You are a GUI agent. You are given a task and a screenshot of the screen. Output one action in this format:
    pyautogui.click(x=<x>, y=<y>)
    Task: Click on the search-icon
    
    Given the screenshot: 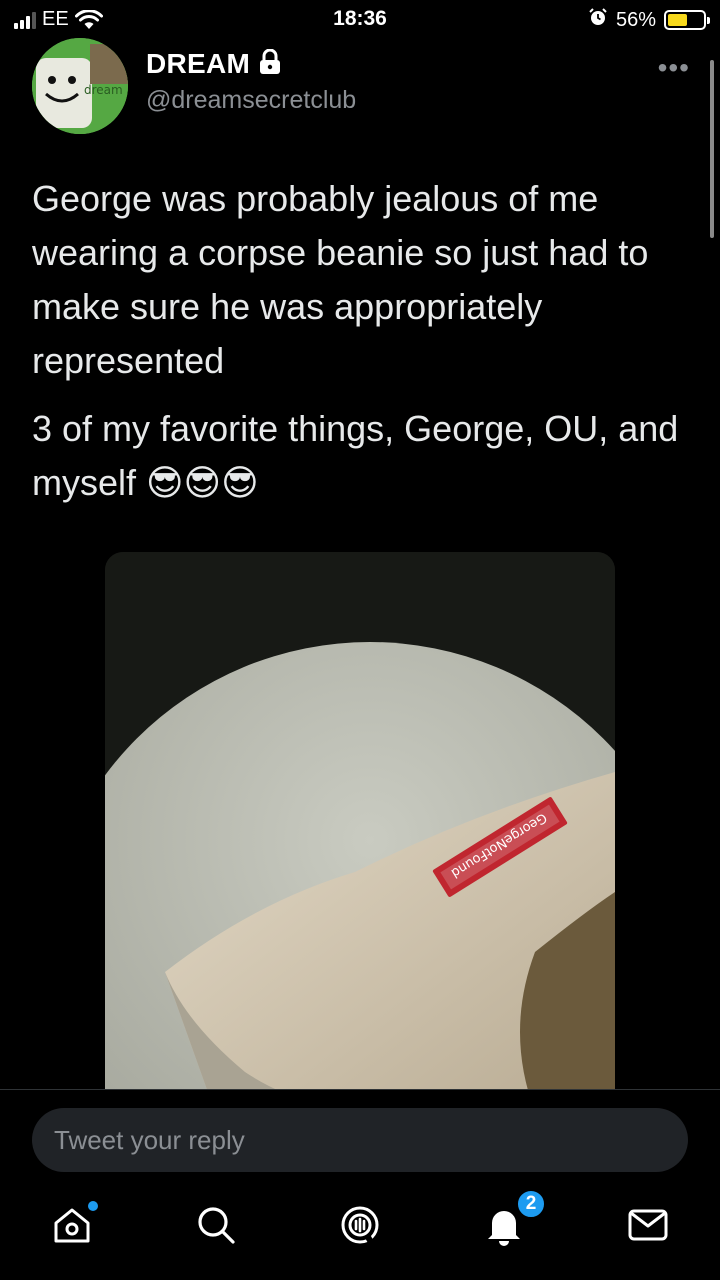 What is the action you would take?
    pyautogui.click(x=216, y=1227)
    